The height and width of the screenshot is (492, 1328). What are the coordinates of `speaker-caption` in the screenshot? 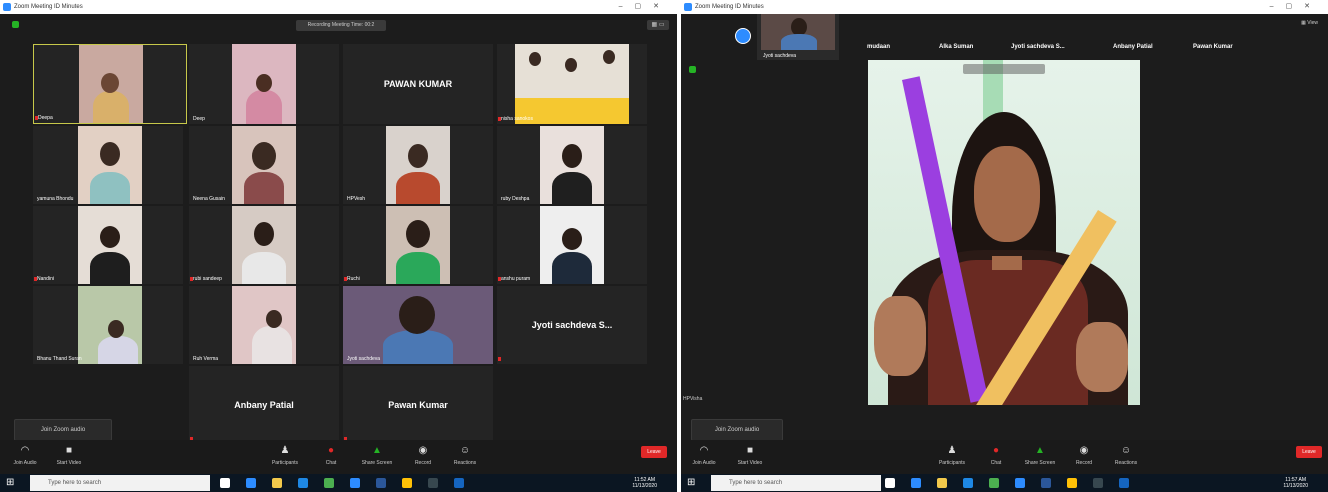 It's located at (1004, 69).